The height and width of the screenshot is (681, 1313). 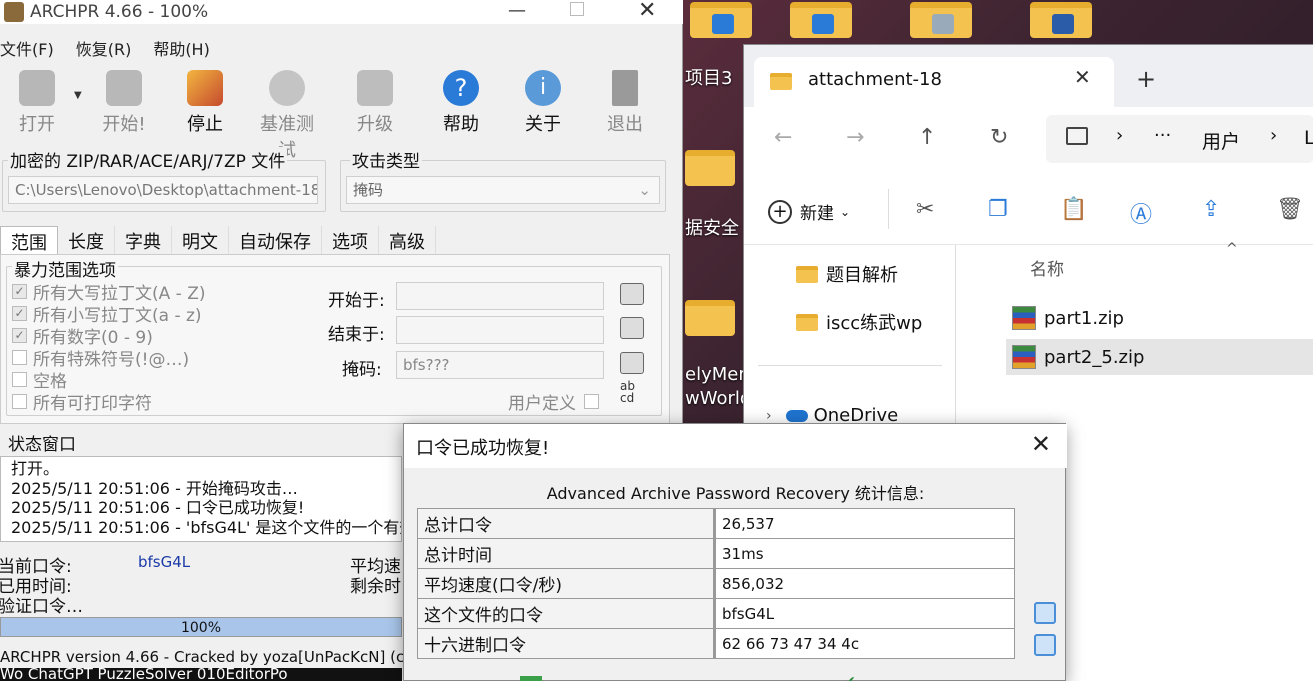 I want to click on charset-lowercase-checkbox: ✓ 所有小写拉丁文(a - z), so click(x=108, y=314).